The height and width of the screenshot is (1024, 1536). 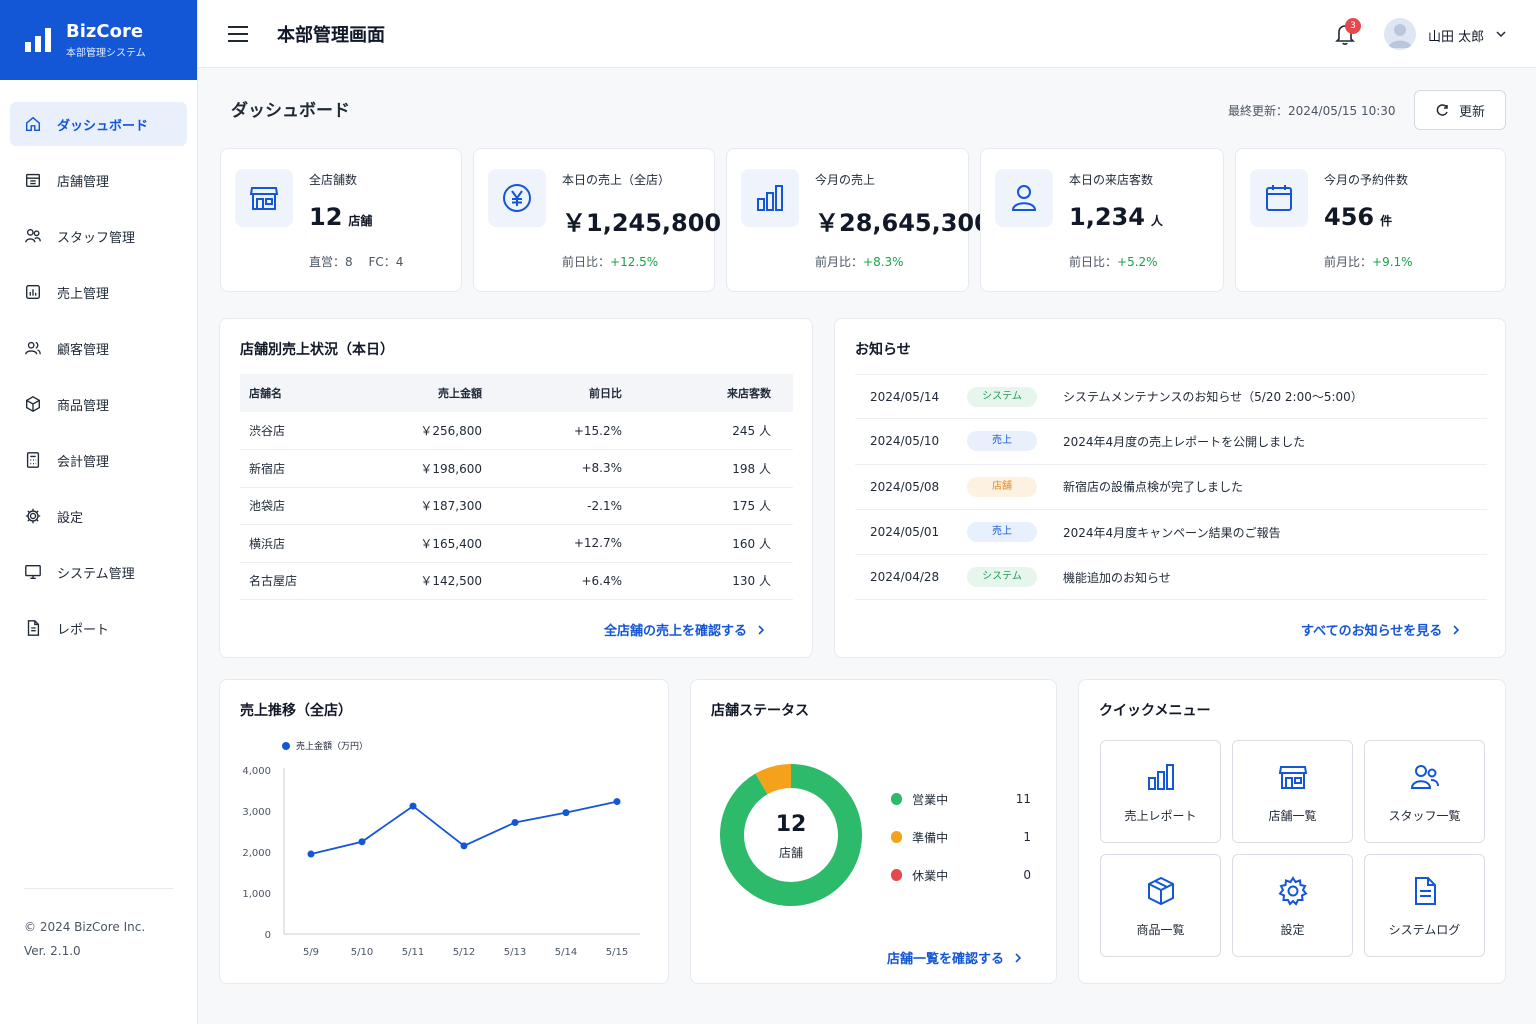 What do you see at coordinates (516, 393) in the screenshot?
I see `table-header-row: 店舗名 売上金額 前日比 来店客数` at bounding box center [516, 393].